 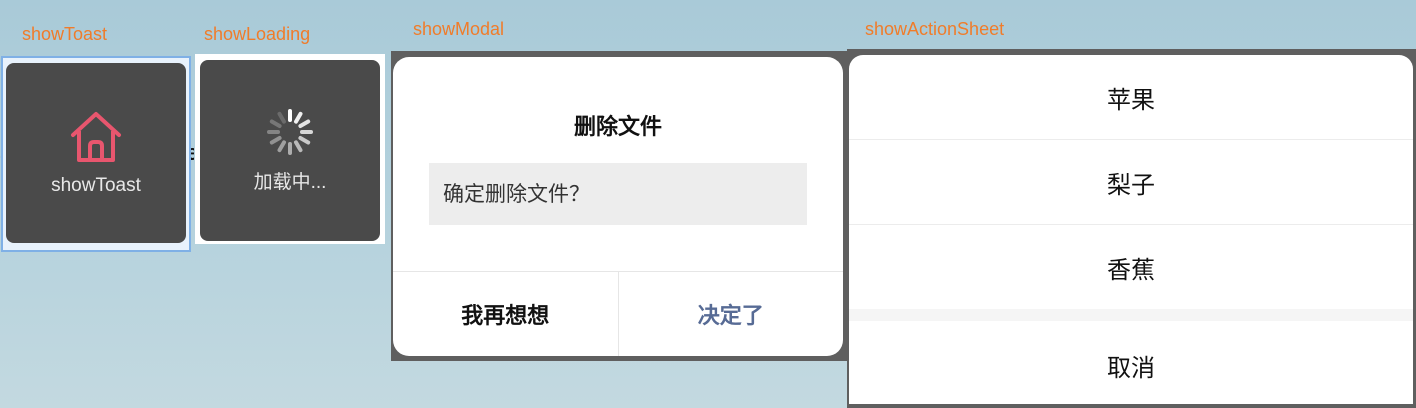 What do you see at coordinates (617, 127) in the screenshot?
I see `modal-title: 删除文件` at bounding box center [617, 127].